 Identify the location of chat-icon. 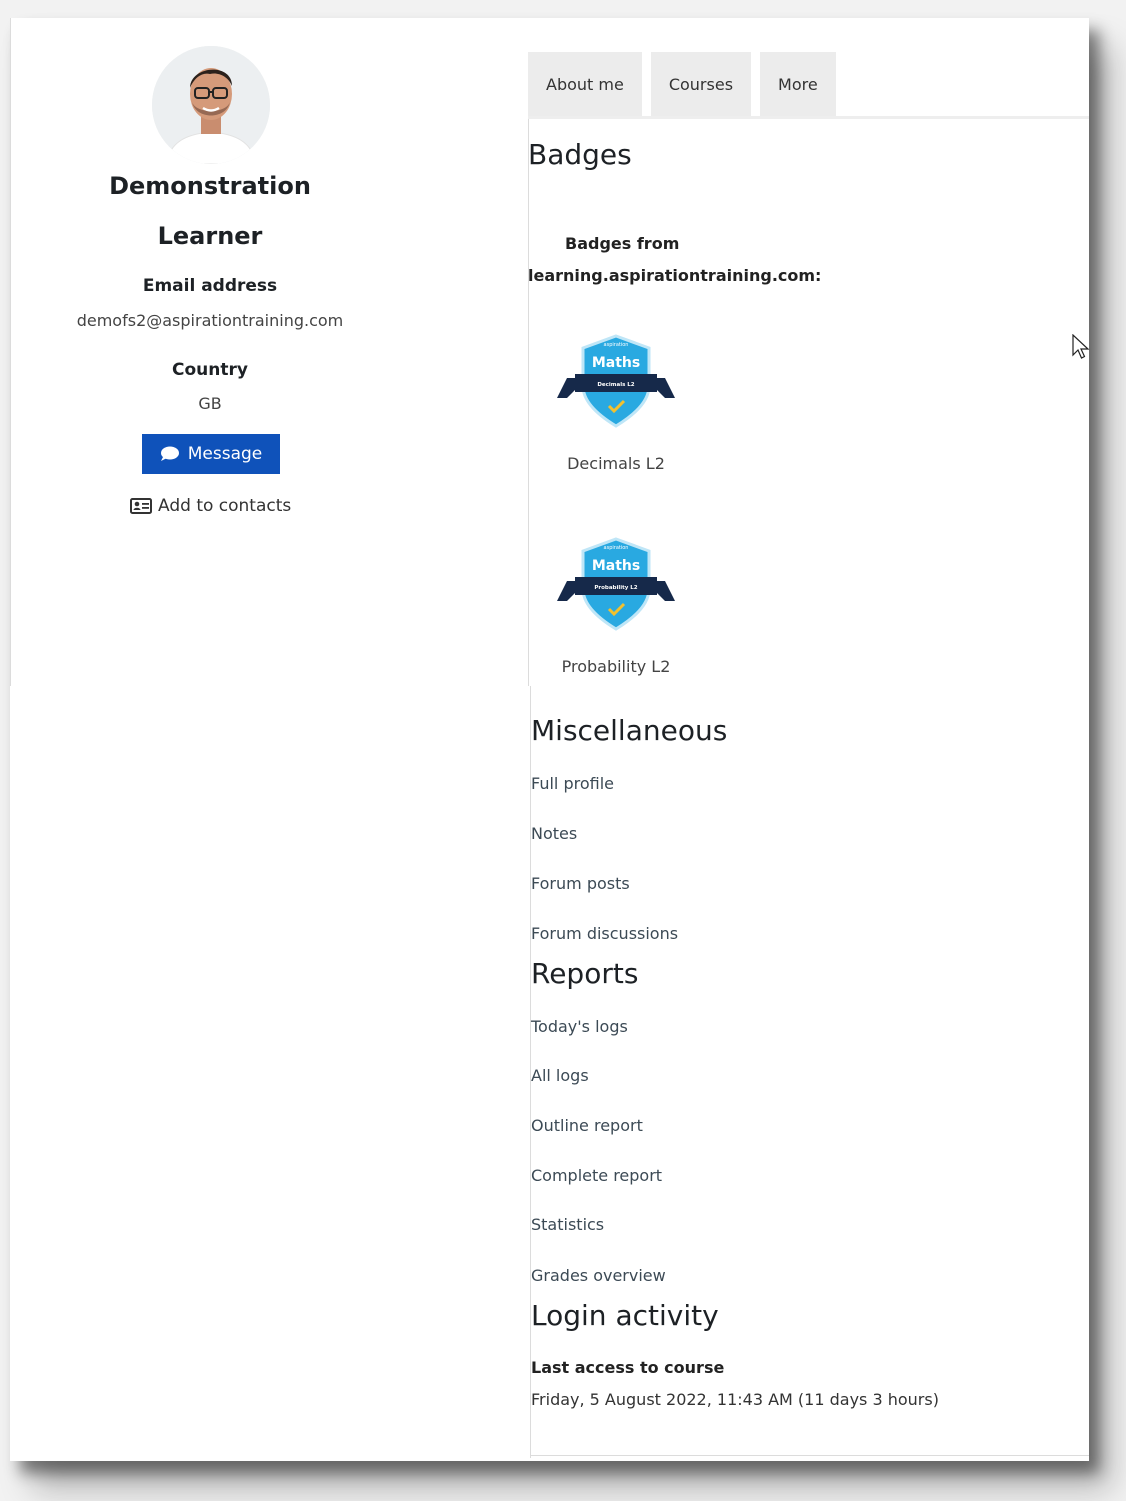
(169, 453).